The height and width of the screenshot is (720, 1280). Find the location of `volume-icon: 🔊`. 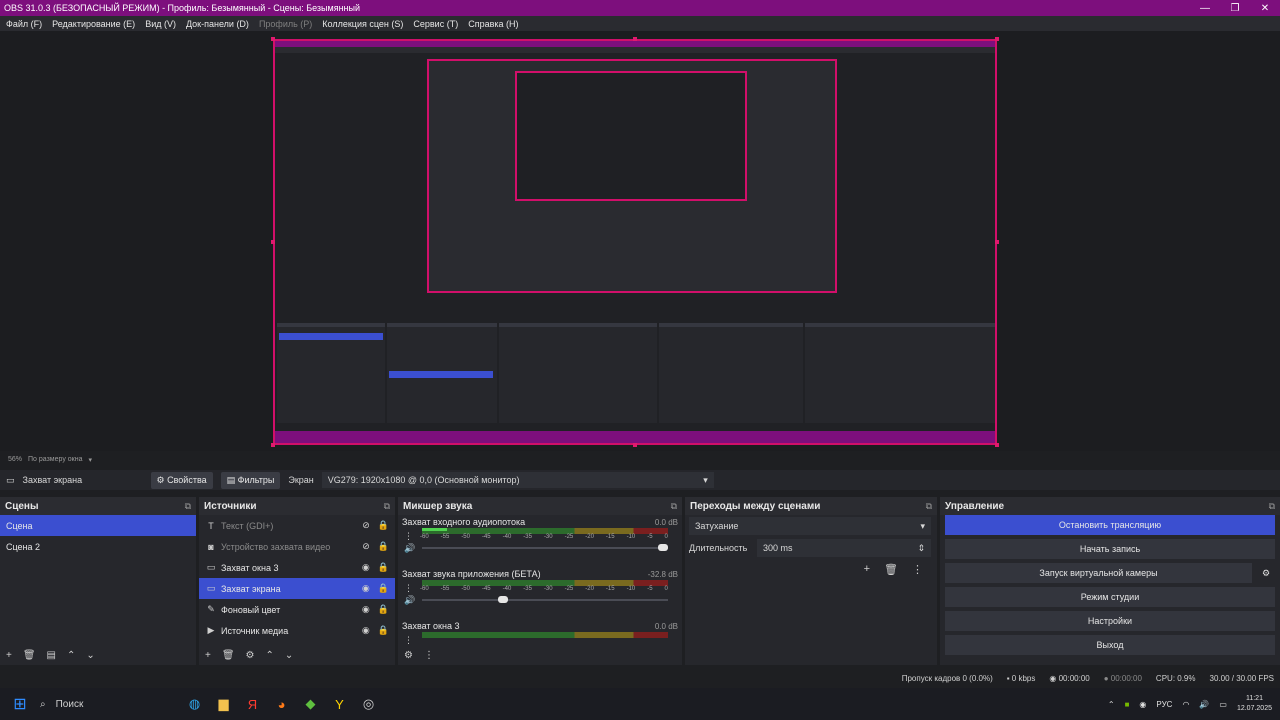

volume-icon: 🔊 is located at coordinates (1204, 704).